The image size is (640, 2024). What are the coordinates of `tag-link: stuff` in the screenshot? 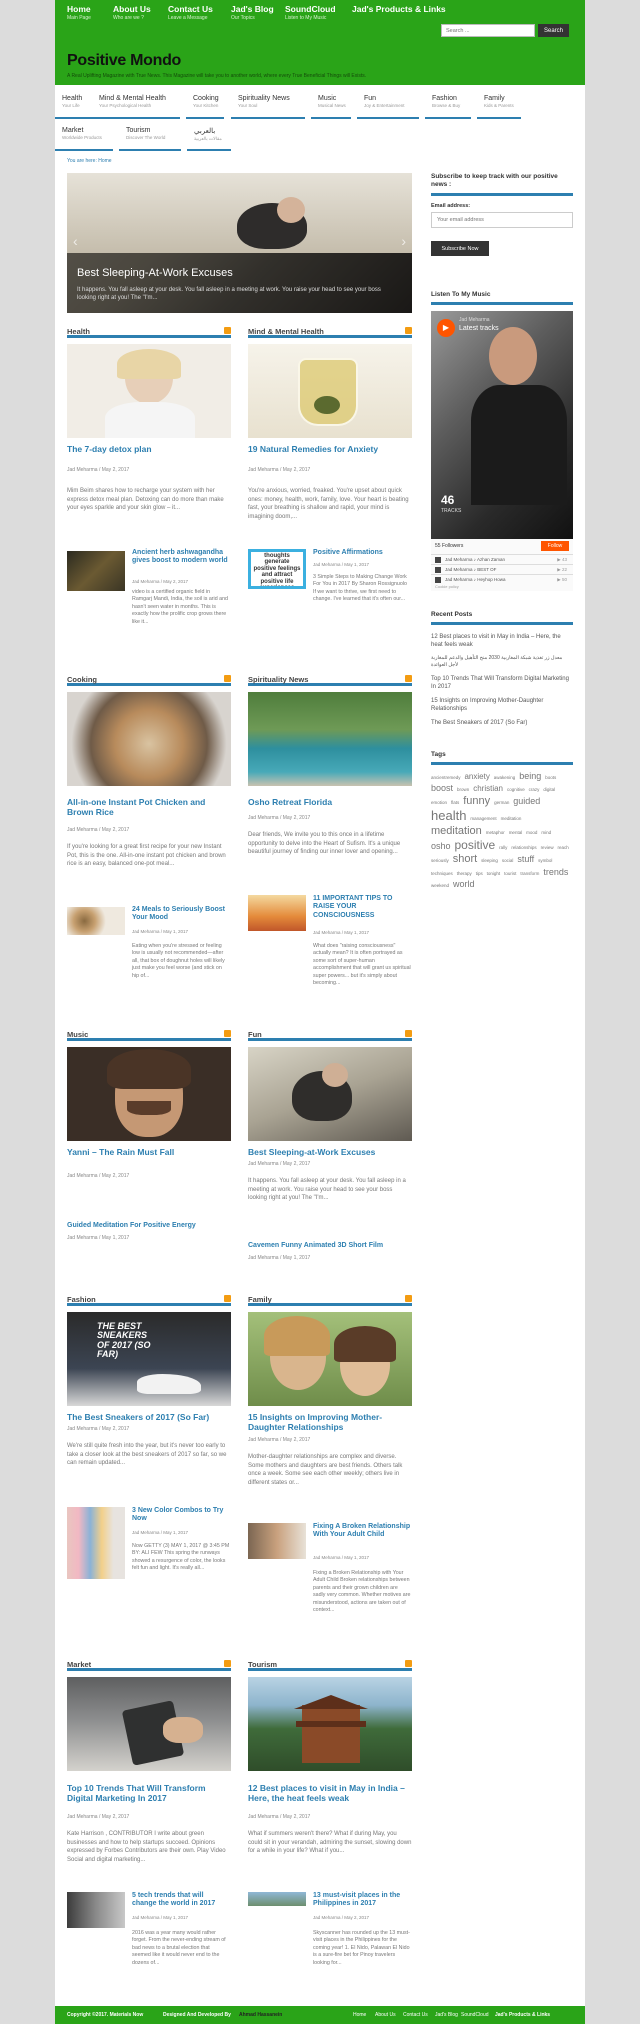 It's located at (525, 859).